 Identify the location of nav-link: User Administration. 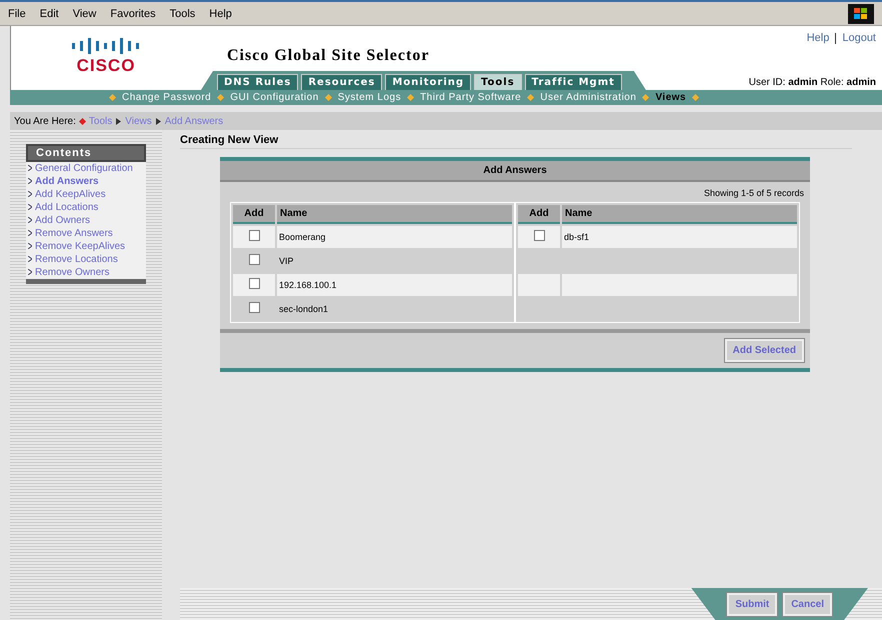
(588, 97).